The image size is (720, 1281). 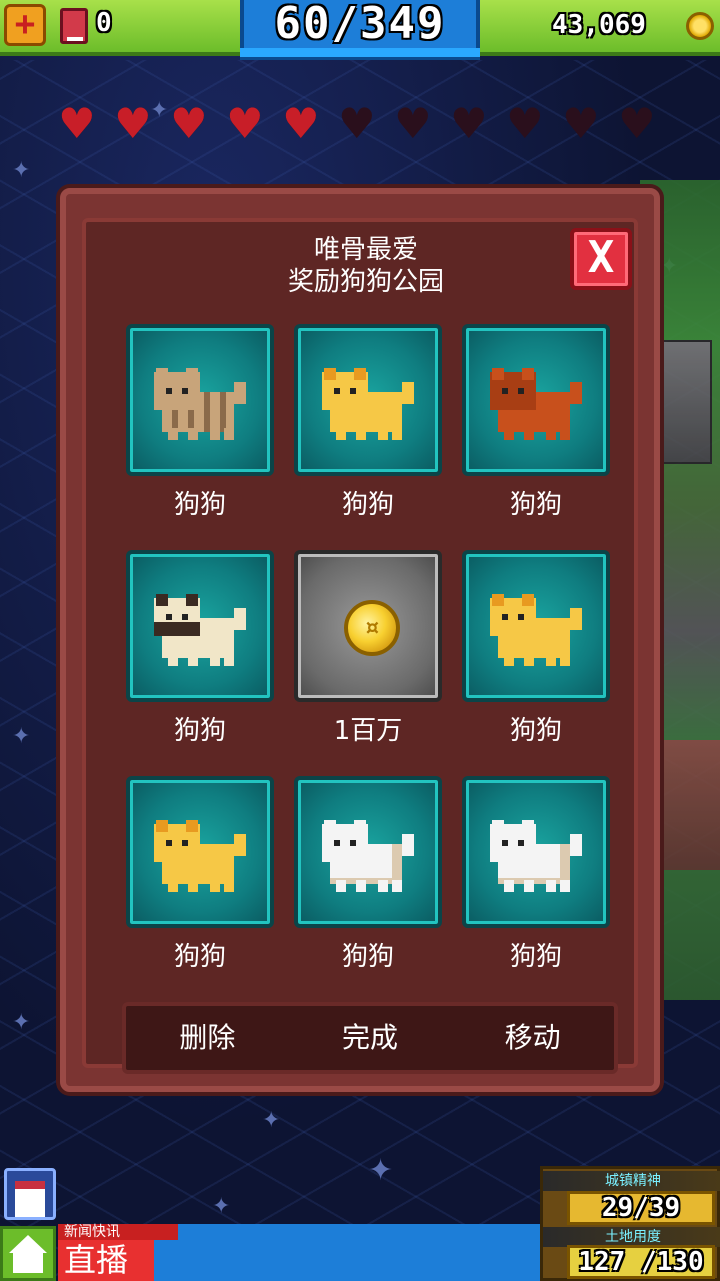 I want to click on town-spirit-label: 城镇精神, so click(x=631, y=1181).